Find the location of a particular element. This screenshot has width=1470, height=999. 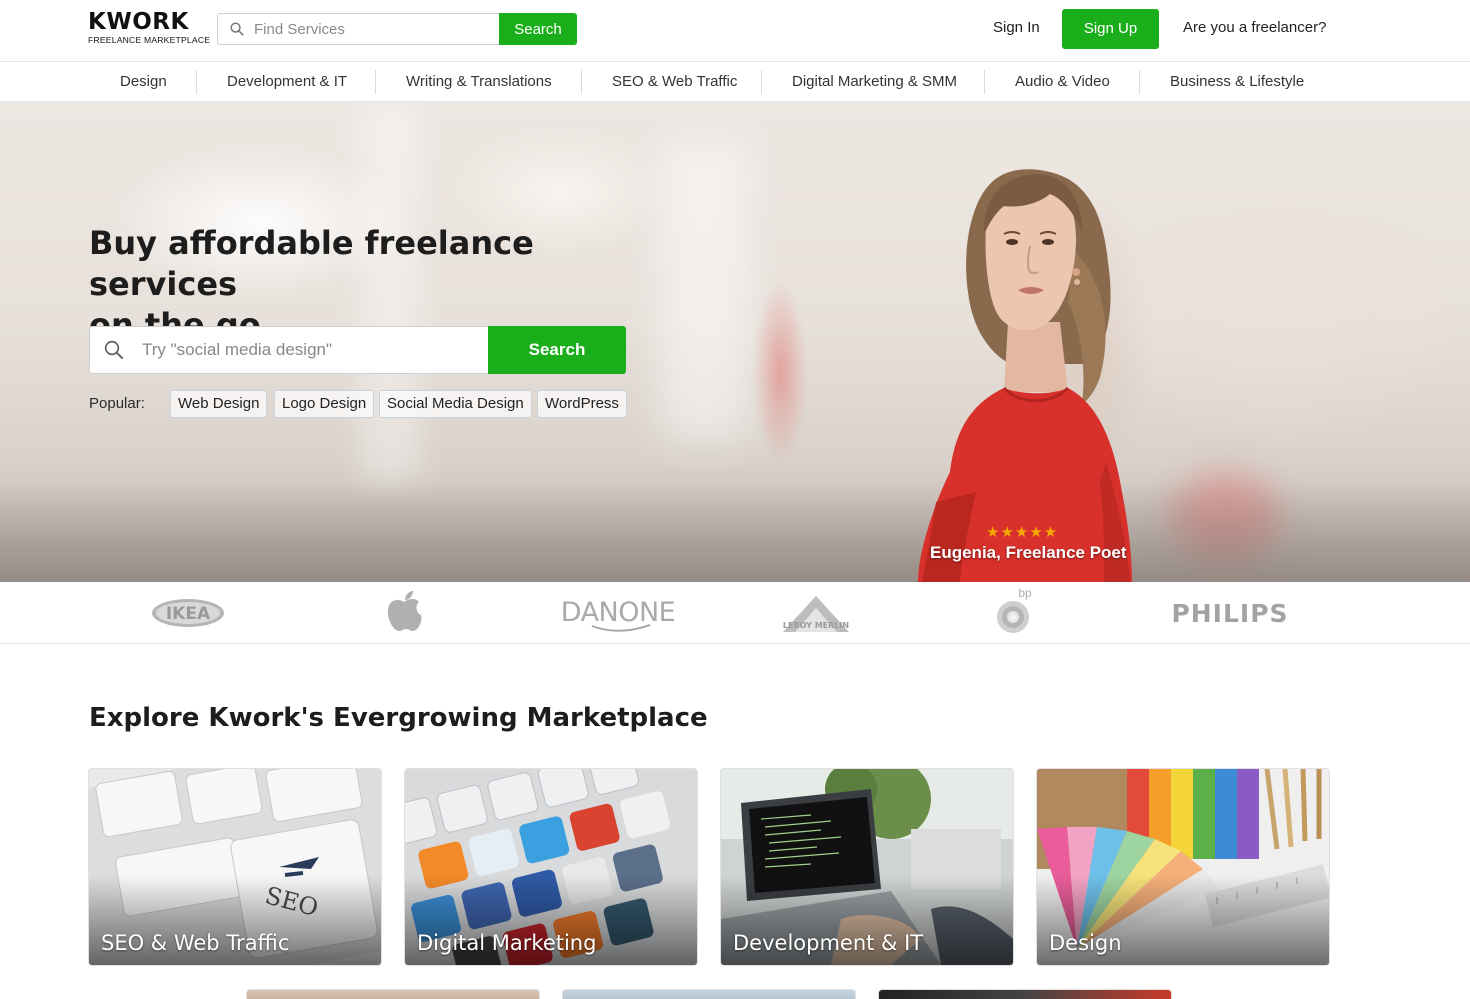

category-card-seo: SEO SEO & Web Traffic is located at coordinates (235, 867).